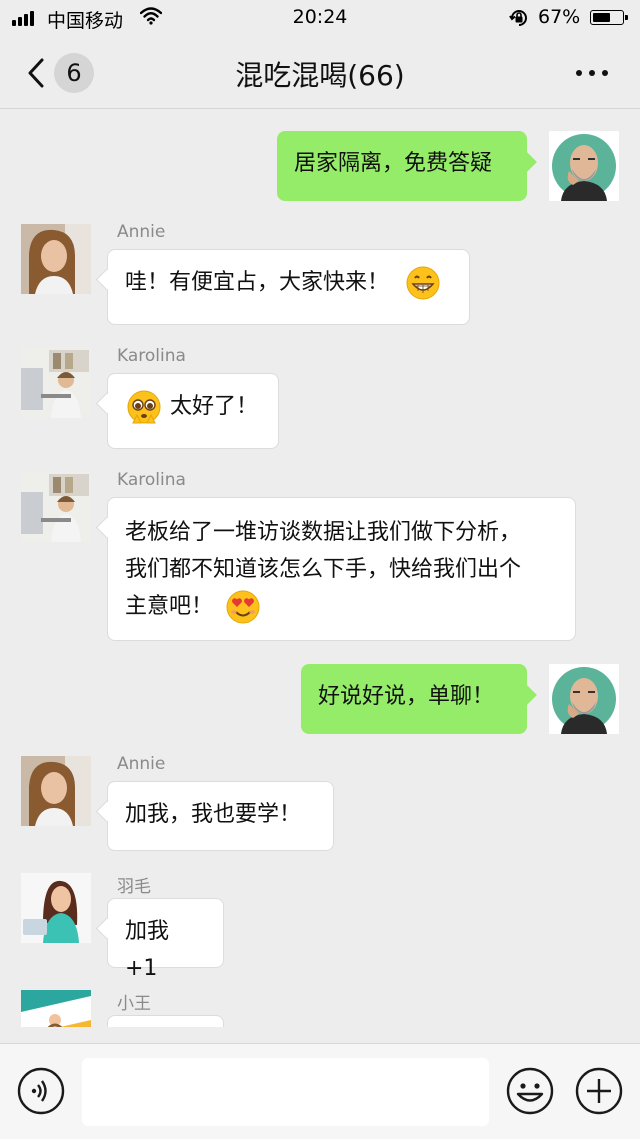 The width and height of the screenshot is (640, 1139). What do you see at coordinates (169, 606) in the screenshot?
I see `message-text-line: 主意吧！` at bounding box center [169, 606].